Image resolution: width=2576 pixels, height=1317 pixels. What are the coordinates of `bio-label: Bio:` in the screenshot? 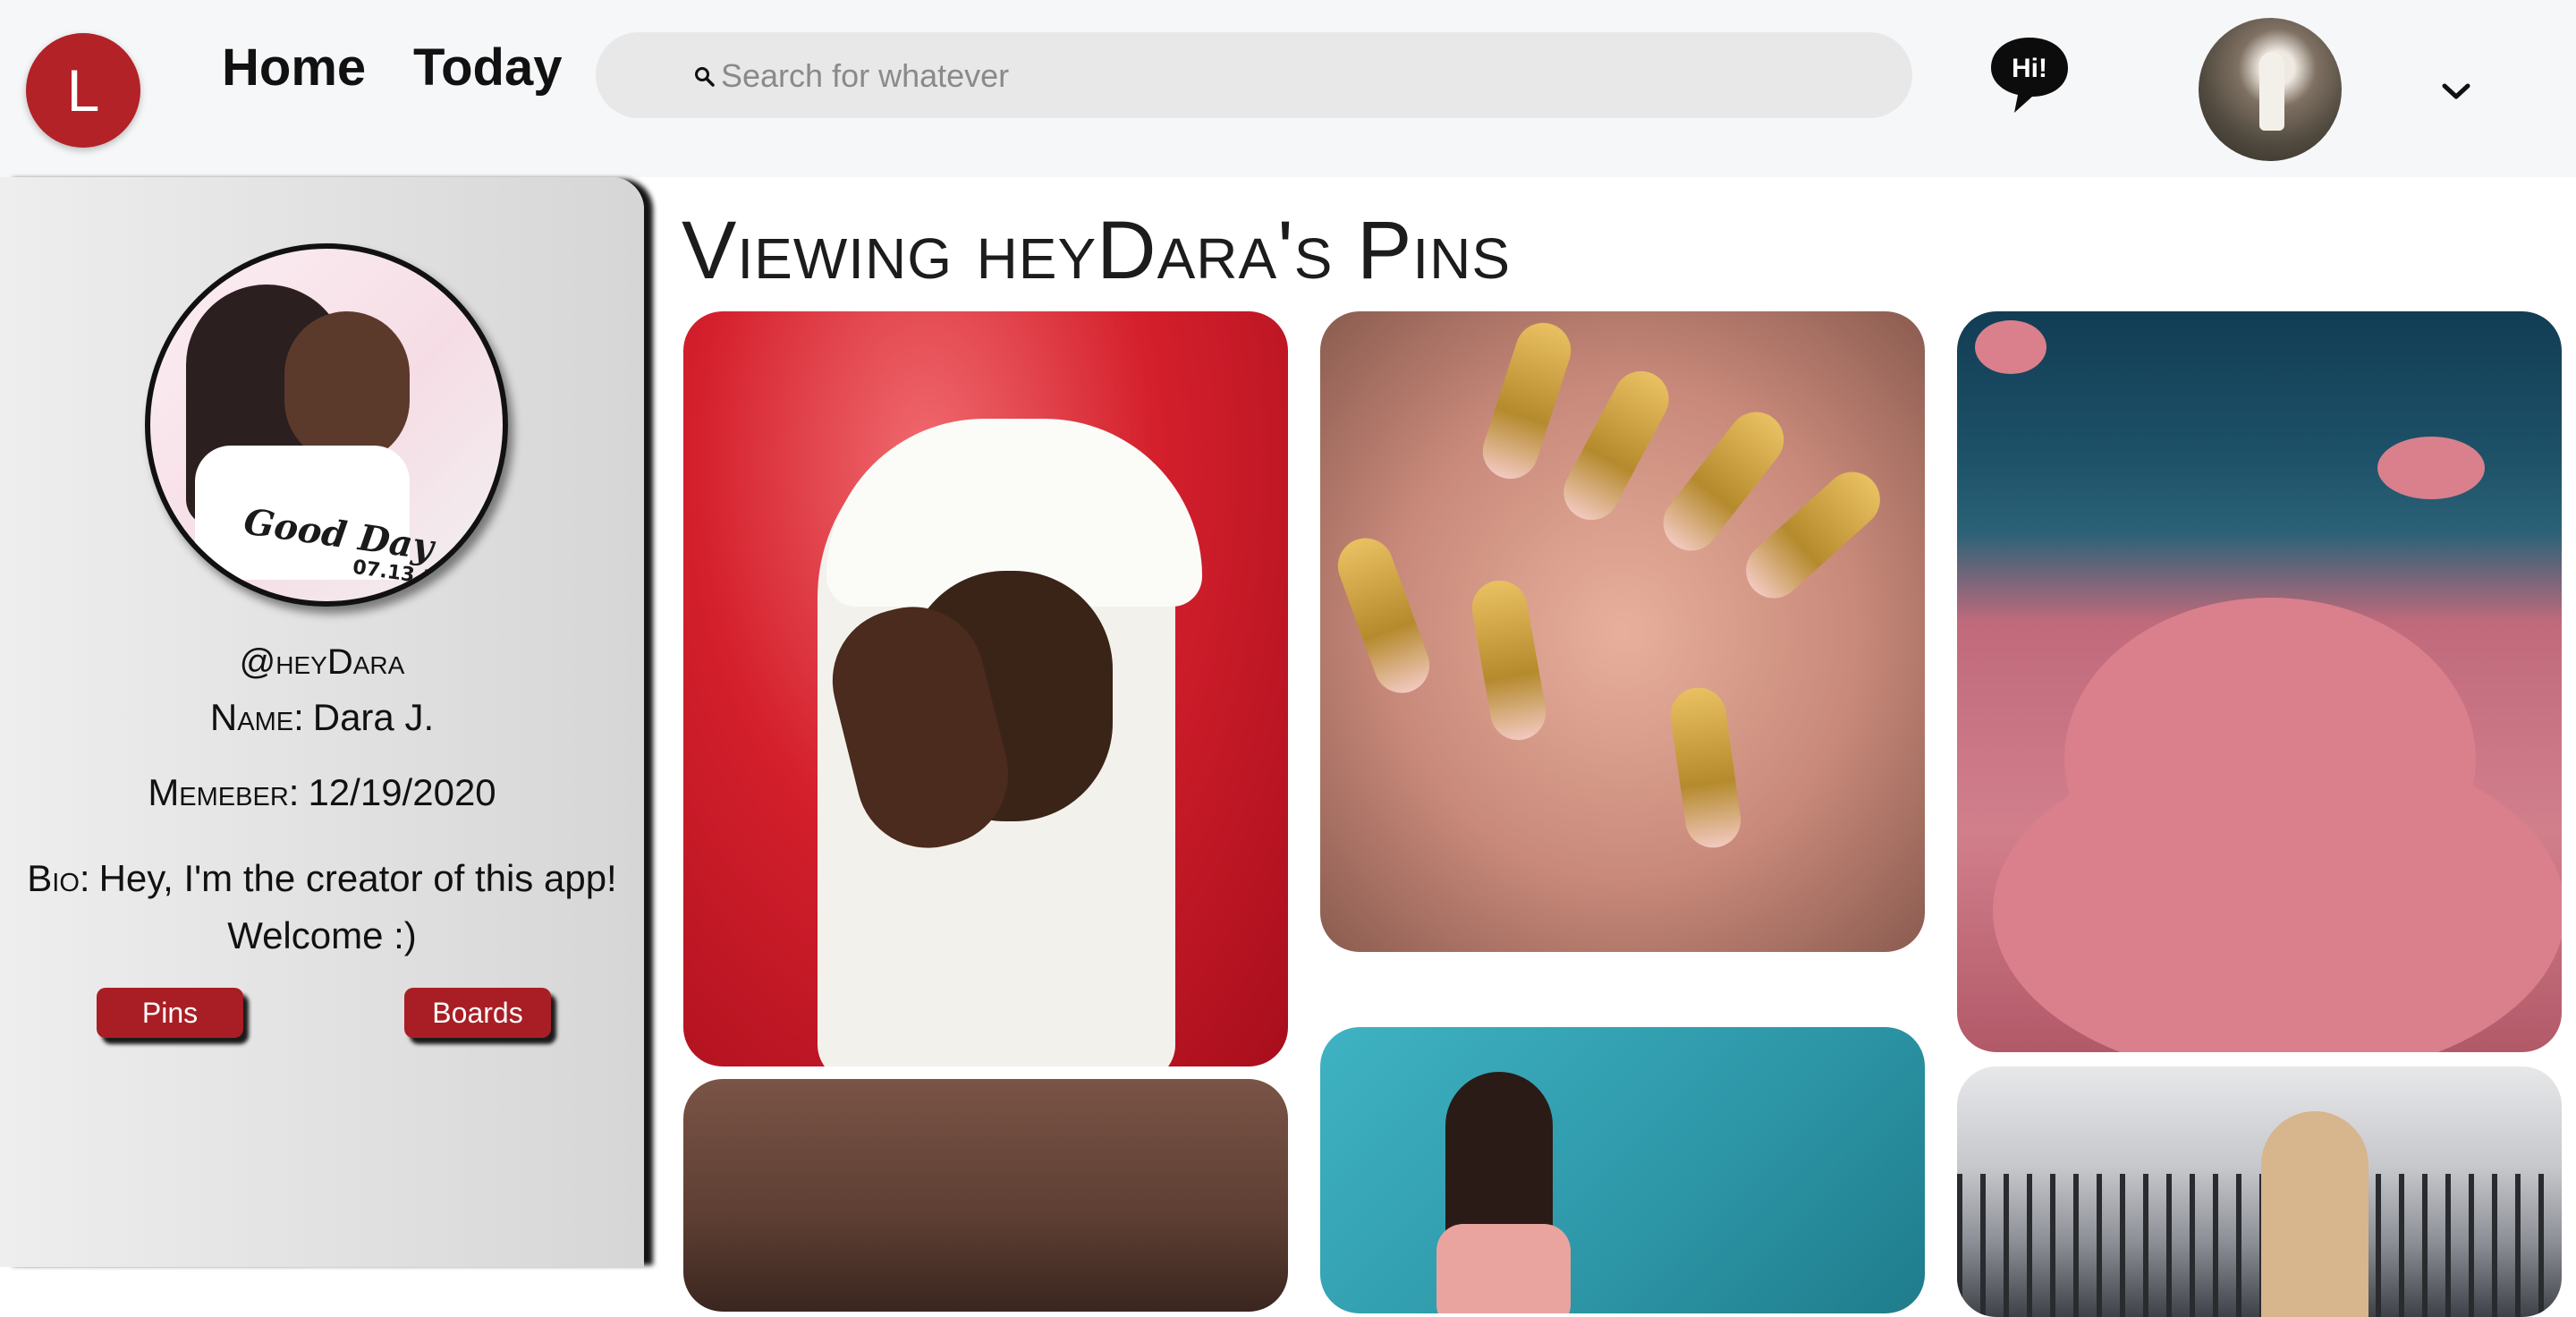 It's located at (58, 878).